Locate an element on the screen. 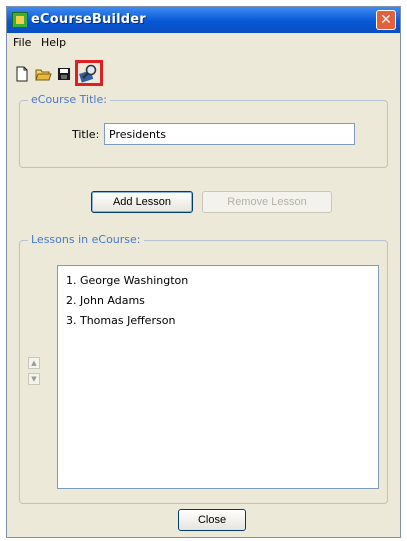  new-document-icon is located at coordinates (22, 74).